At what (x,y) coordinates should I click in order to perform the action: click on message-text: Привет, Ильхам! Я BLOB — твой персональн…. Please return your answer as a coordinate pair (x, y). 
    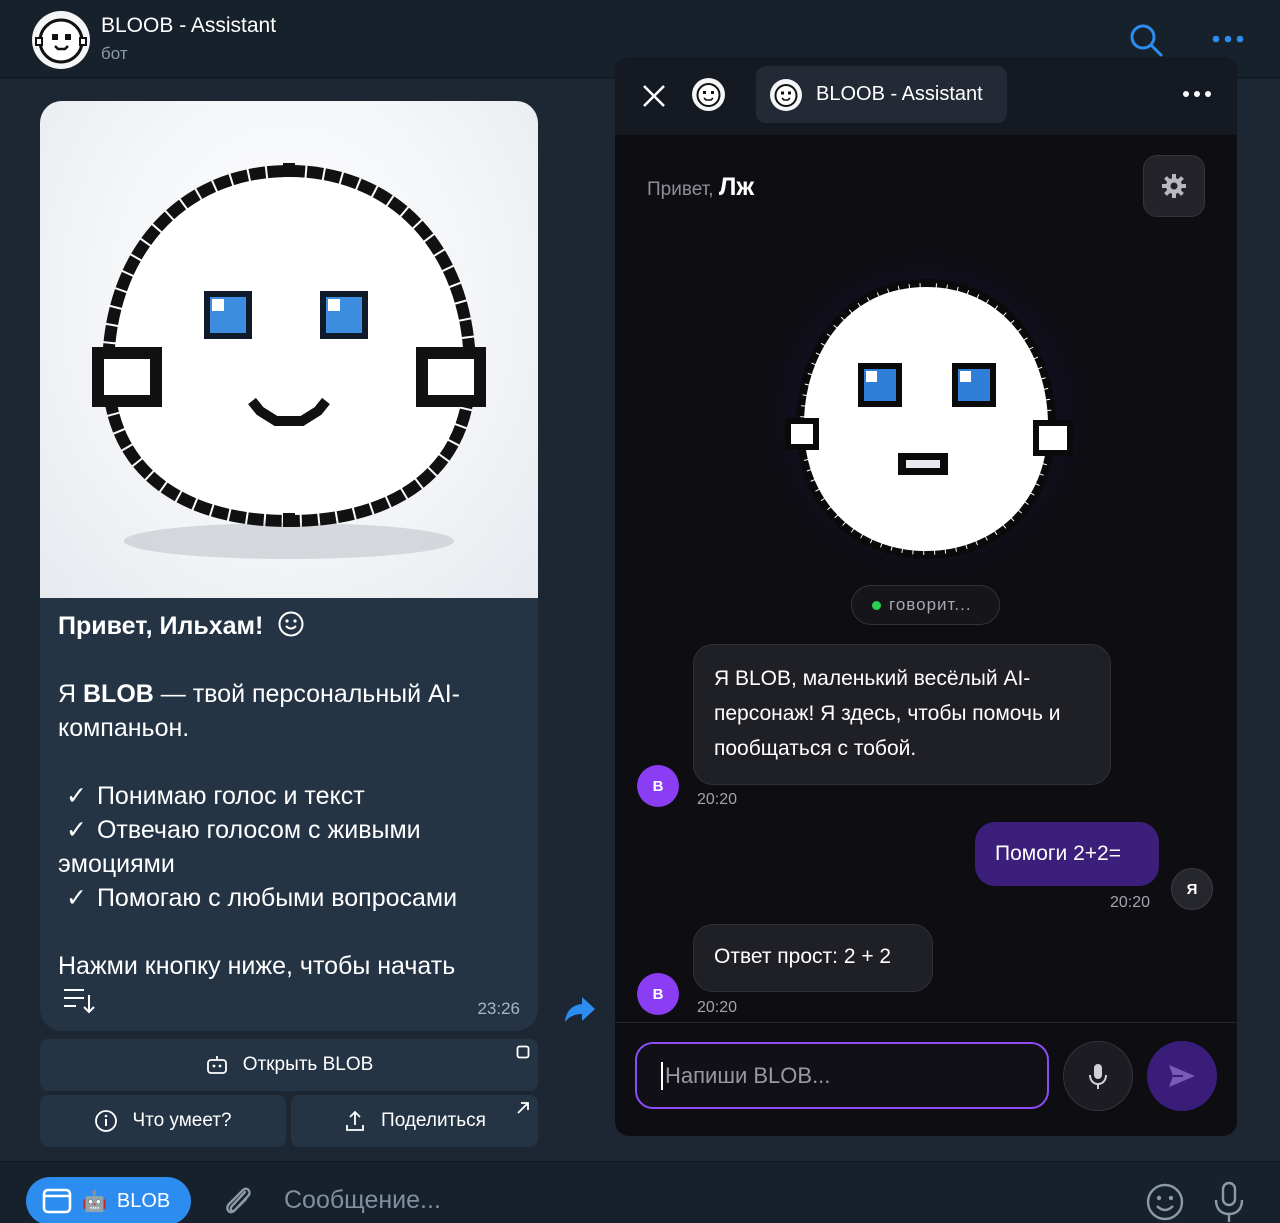
    Looking at the image, I should click on (293, 796).